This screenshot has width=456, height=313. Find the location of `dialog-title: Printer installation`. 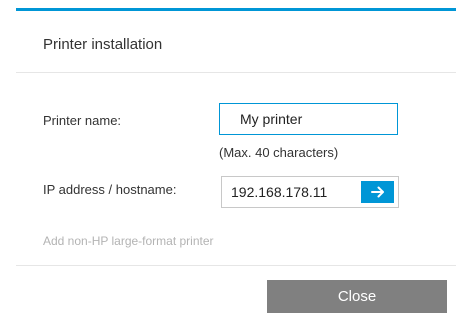

dialog-title: Printer installation is located at coordinates (103, 44).